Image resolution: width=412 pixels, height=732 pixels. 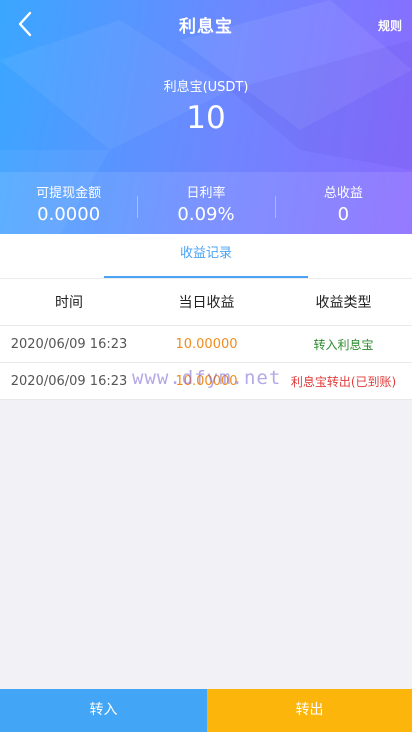 I want to click on tab-label: 收益记录, so click(x=205, y=253).